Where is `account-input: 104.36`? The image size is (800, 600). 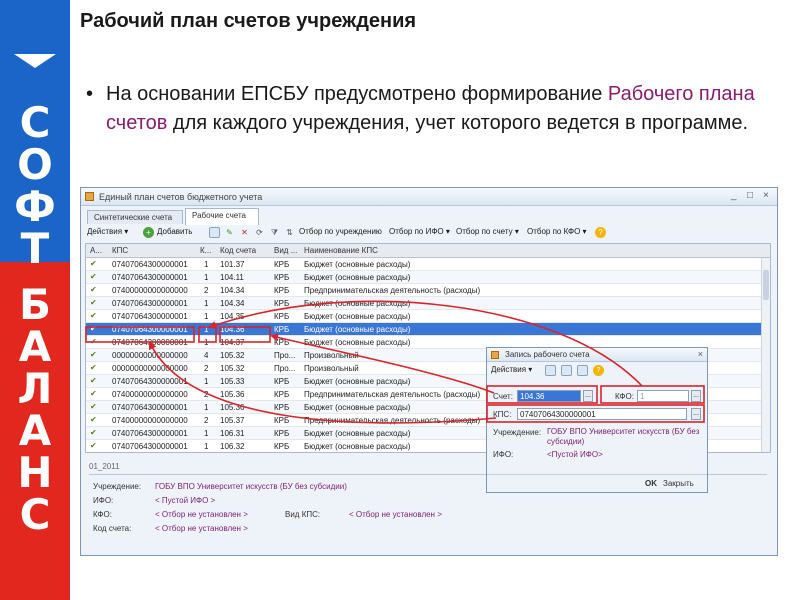
account-input: 104.36 is located at coordinates (549, 396).